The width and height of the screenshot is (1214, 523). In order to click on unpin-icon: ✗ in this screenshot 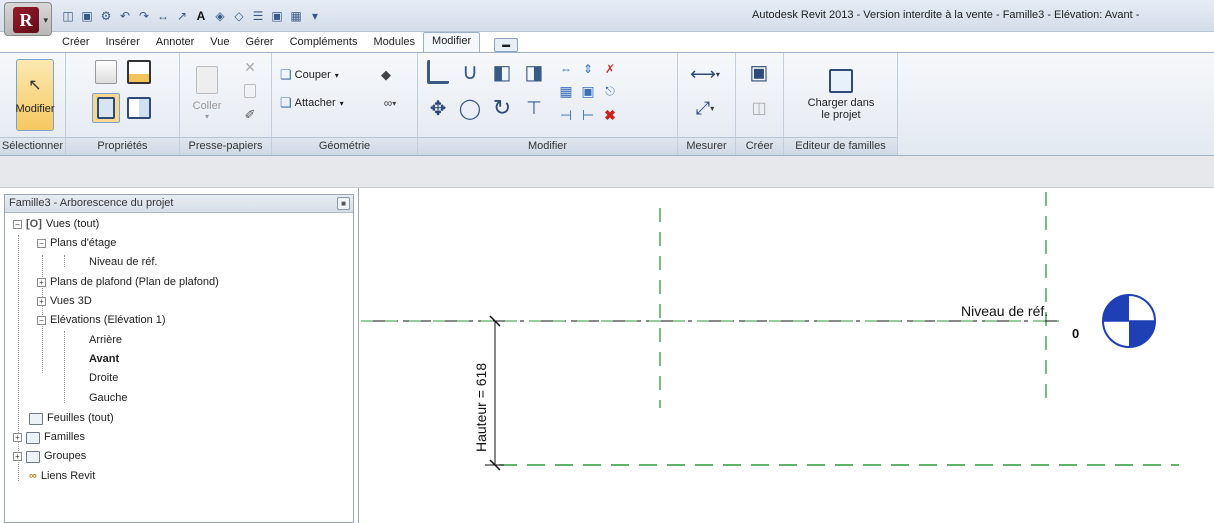, I will do `click(610, 69)`.